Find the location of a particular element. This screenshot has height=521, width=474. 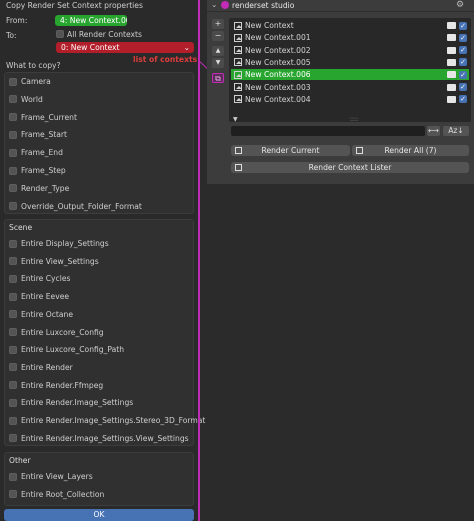

copy-option-entire-octane: Entire Octane is located at coordinates (41, 314).